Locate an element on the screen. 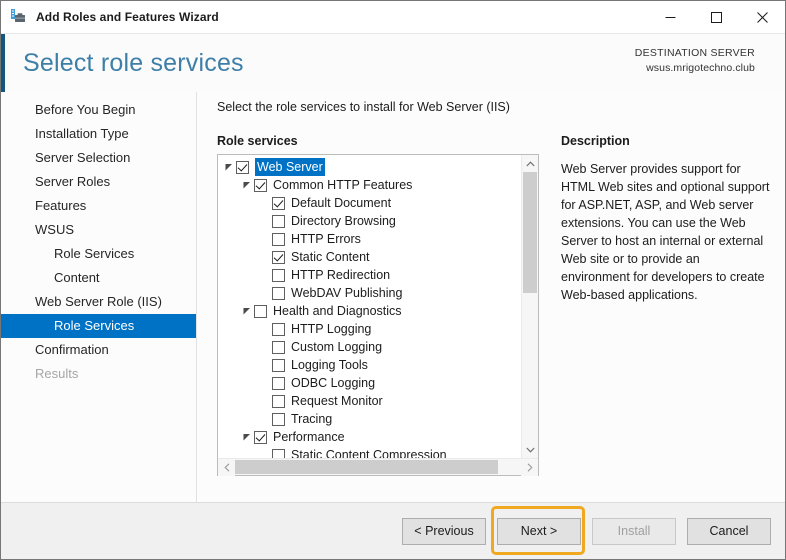 The height and width of the screenshot is (560, 786). tree-row: Request Monitor is located at coordinates (369, 401).